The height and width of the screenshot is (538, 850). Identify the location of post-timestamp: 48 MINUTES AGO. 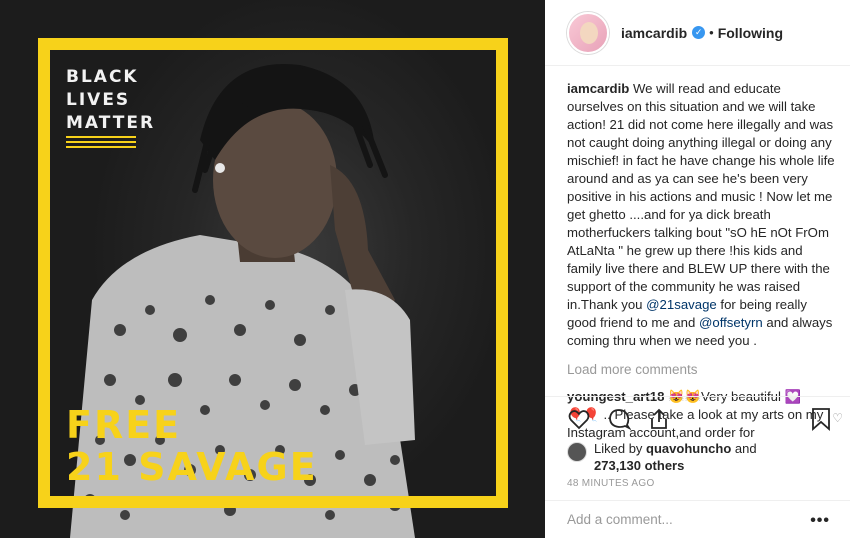
(611, 483).